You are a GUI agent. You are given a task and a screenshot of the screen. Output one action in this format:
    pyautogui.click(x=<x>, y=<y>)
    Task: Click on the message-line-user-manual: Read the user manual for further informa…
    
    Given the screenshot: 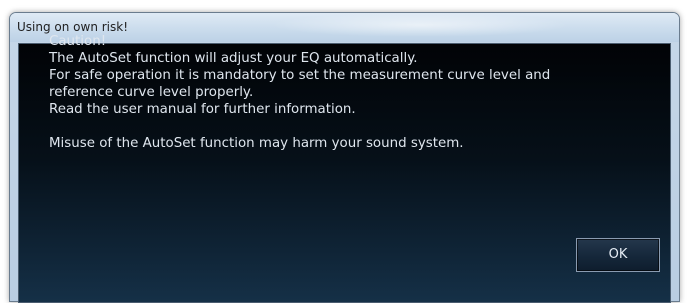 What is the action you would take?
    pyautogui.click(x=202, y=109)
    